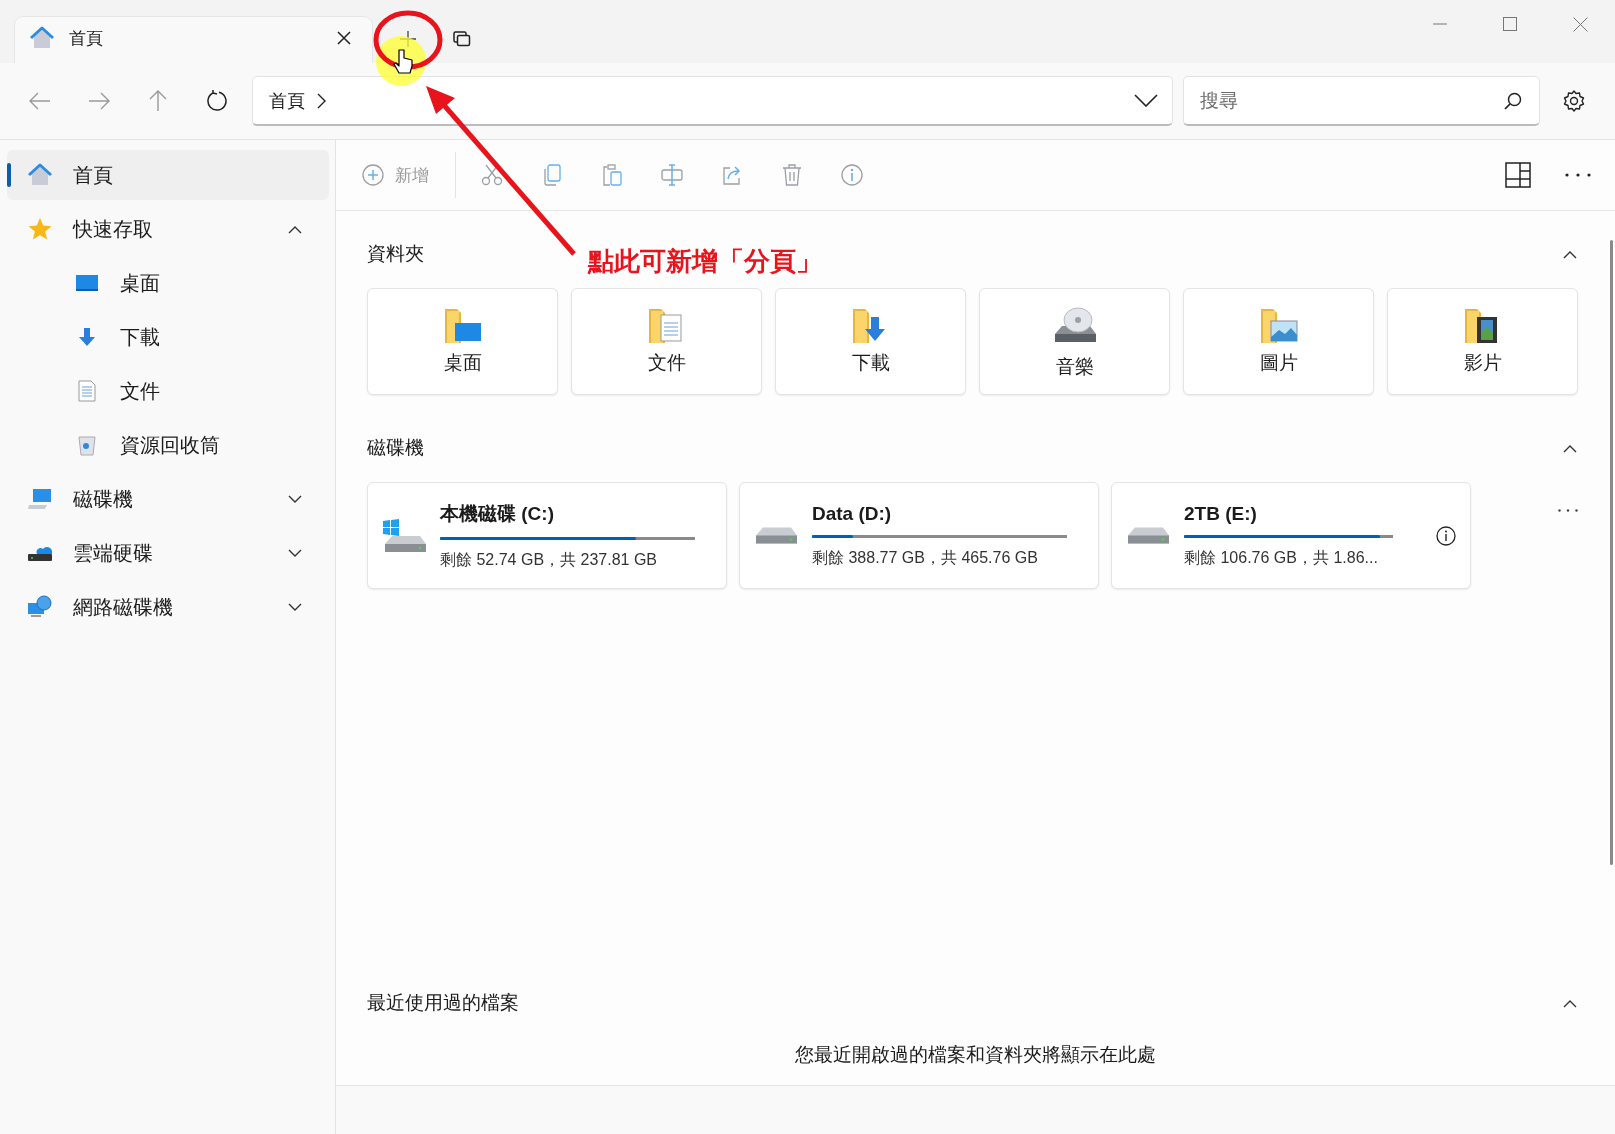 The height and width of the screenshot is (1134, 1615). What do you see at coordinates (87, 283) in the screenshot?
I see `desktop-icon` at bounding box center [87, 283].